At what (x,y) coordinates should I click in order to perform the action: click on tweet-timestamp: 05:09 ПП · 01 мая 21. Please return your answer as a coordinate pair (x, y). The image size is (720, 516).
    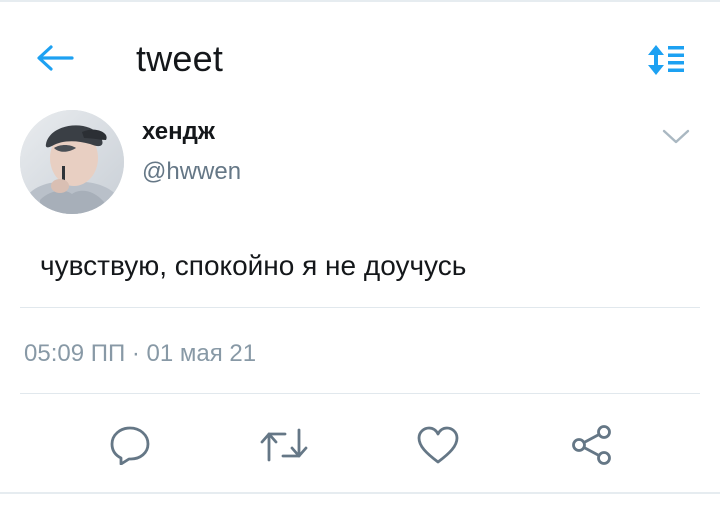
    Looking at the image, I should click on (140, 353).